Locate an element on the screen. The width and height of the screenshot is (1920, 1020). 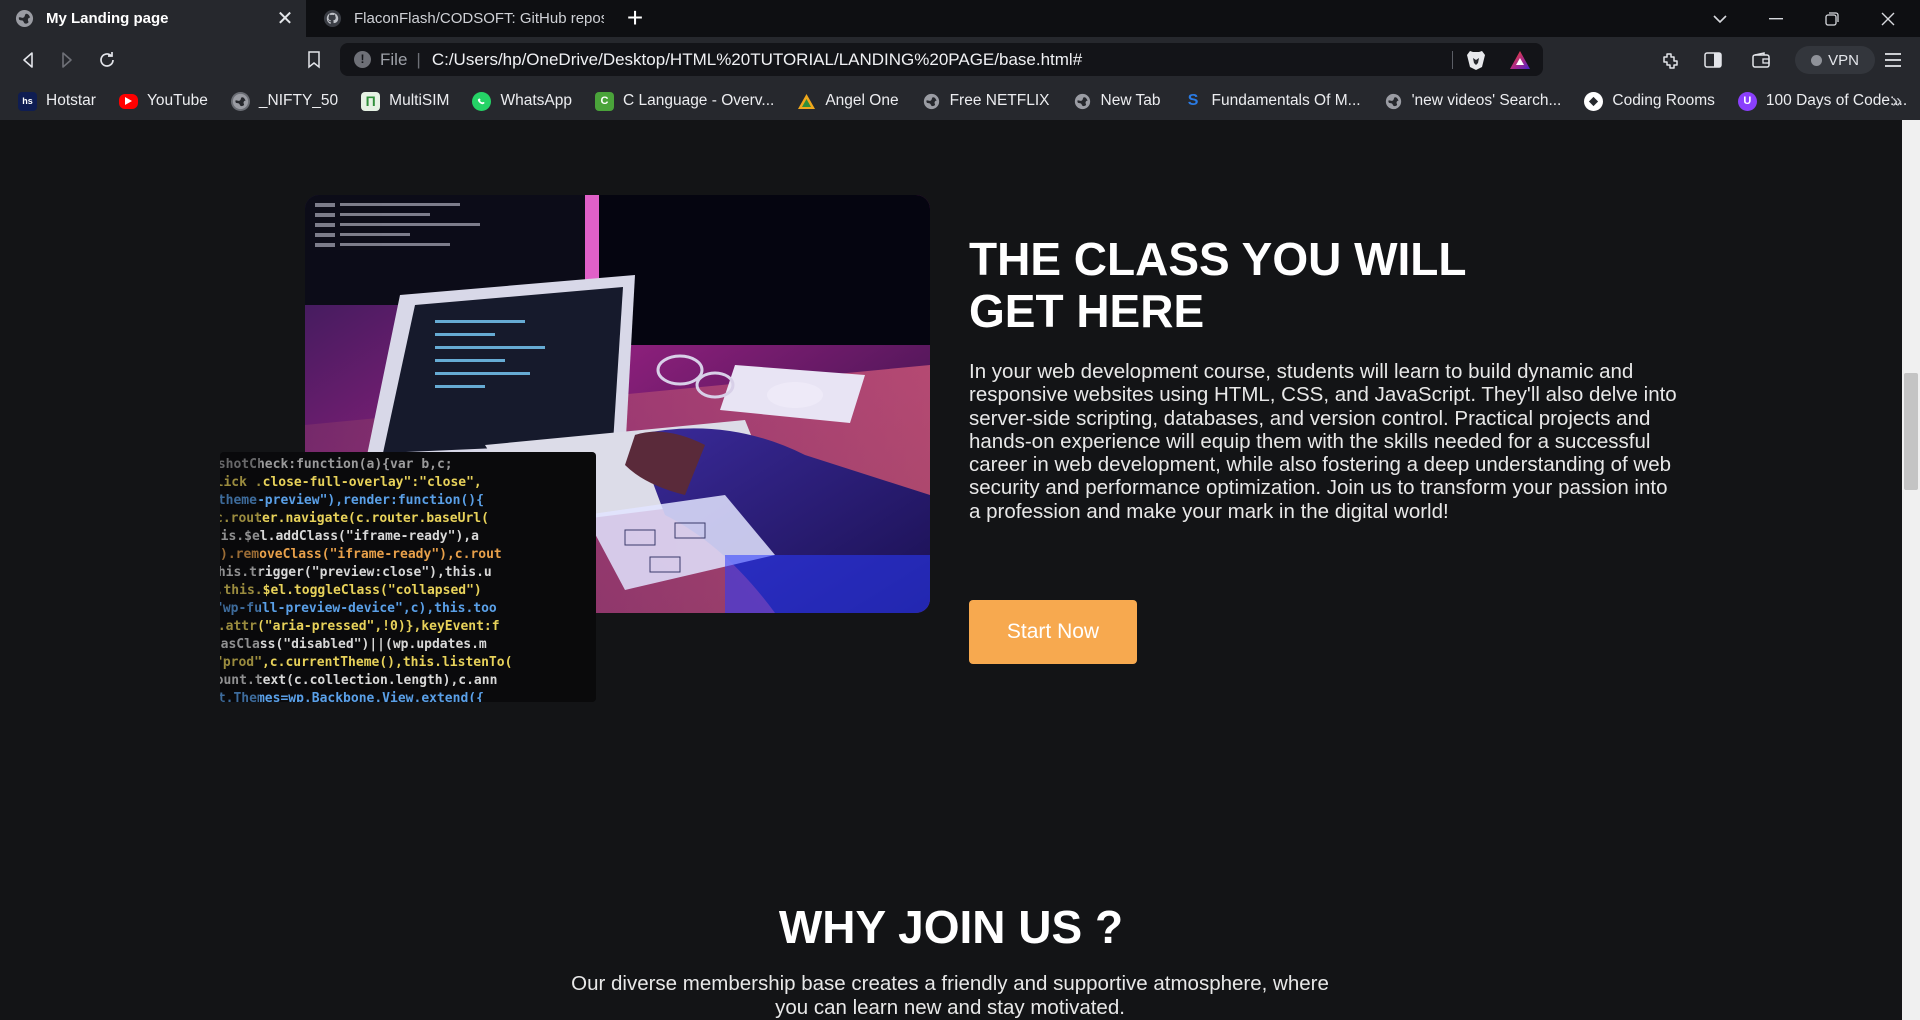
svg-text:"wp-full-preview-device",c),th: "wp-full-preview-device",c),this.too is located at coordinates (358, 608).